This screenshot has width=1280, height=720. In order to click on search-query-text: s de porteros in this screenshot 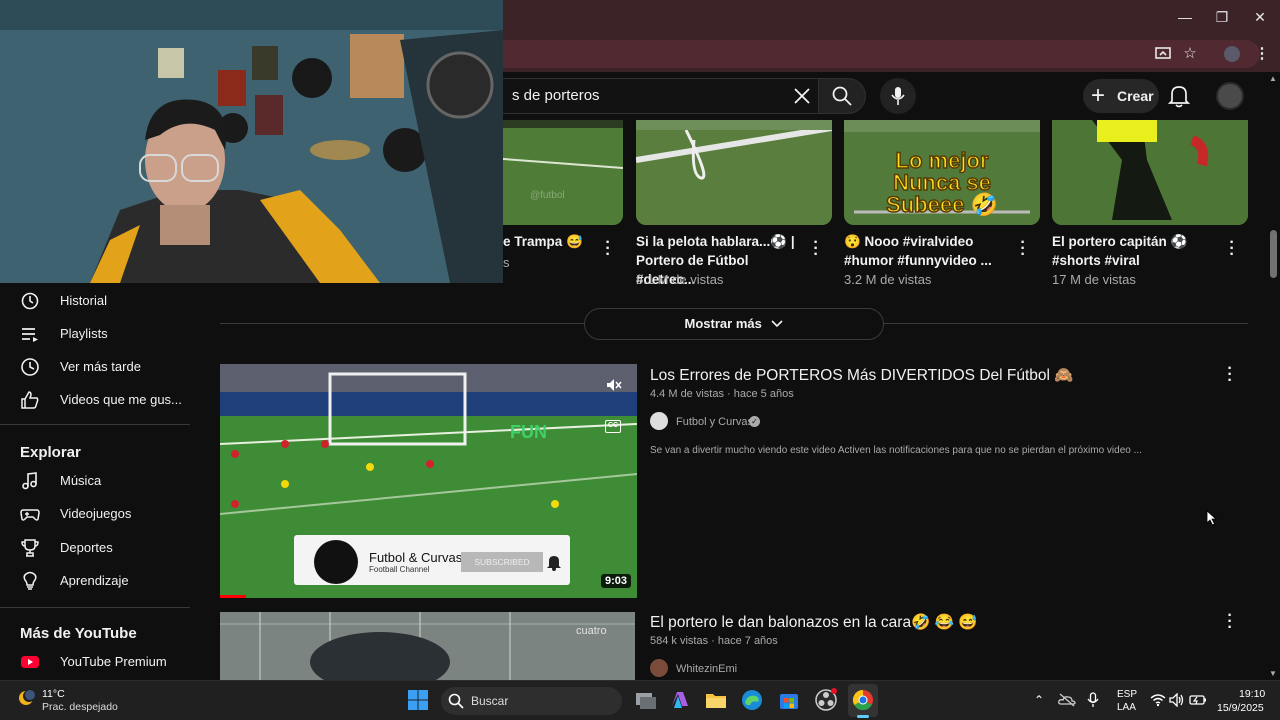, I will do `click(556, 95)`.